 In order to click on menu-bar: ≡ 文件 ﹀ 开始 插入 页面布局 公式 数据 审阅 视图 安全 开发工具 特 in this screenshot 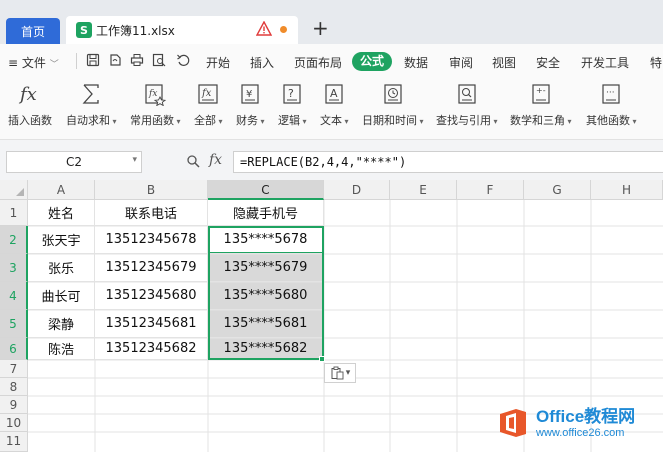, I will do `click(331, 61)`.